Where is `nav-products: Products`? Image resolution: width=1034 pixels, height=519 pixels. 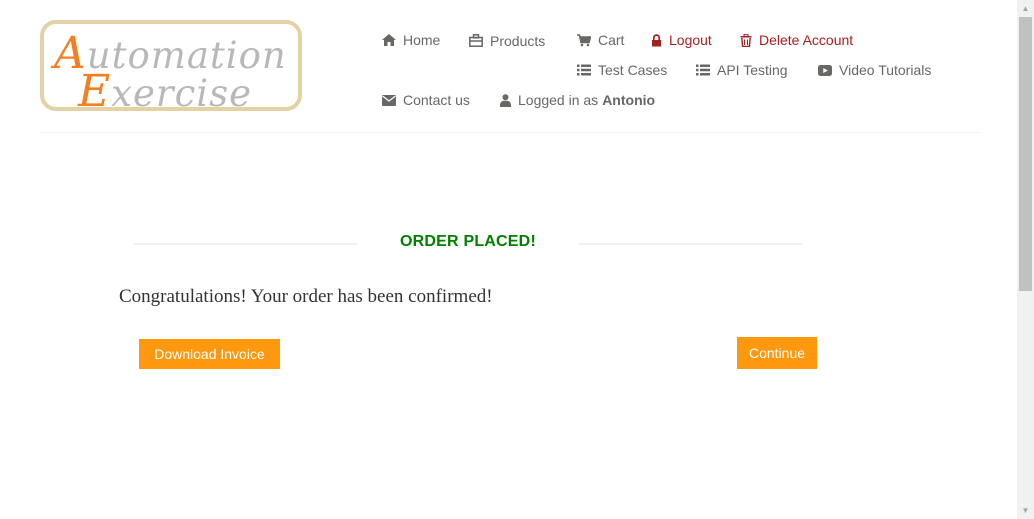 nav-products: Products is located at coordinates (507, 41).